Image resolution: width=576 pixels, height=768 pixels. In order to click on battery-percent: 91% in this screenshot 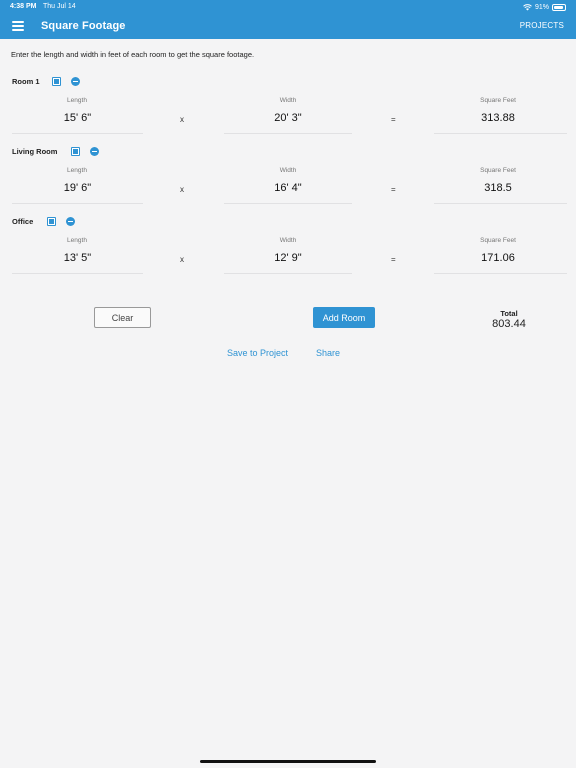, I will do `click(541, 7)`.